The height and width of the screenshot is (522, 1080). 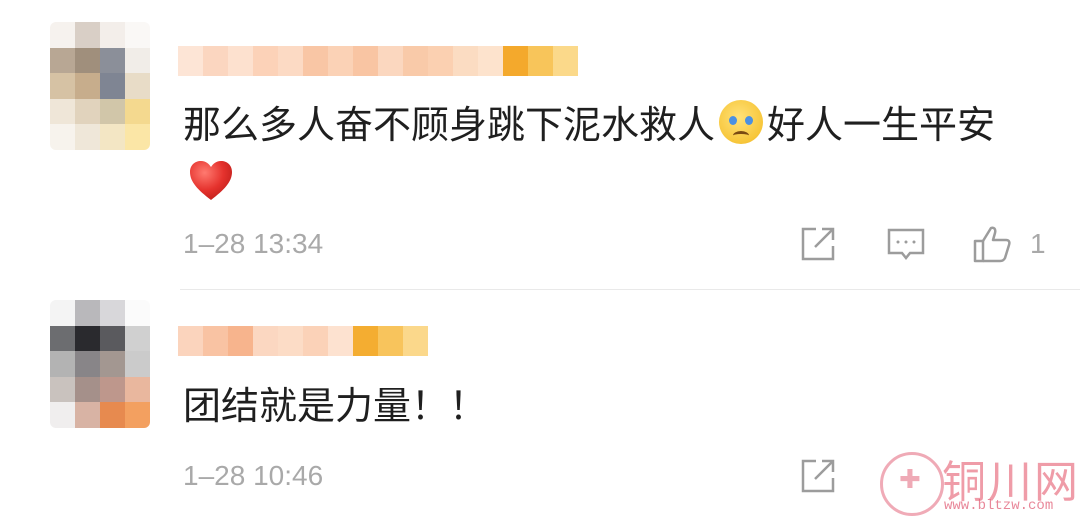 What do you see at coordinates (912, 484) in the screenshot?
I see `watermark-logo-icon` at bounding box center [912, 484].